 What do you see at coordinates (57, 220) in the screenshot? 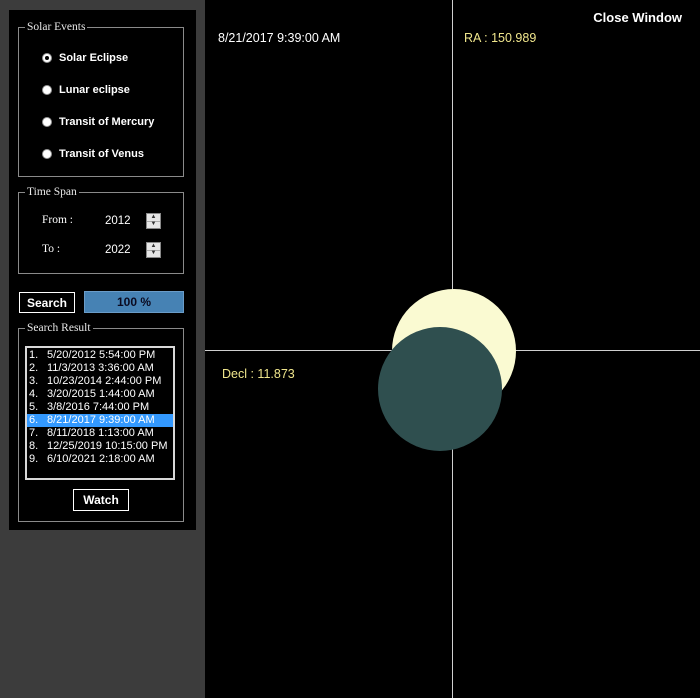
I see `from-label: From :` at bounding box center [57, 220].